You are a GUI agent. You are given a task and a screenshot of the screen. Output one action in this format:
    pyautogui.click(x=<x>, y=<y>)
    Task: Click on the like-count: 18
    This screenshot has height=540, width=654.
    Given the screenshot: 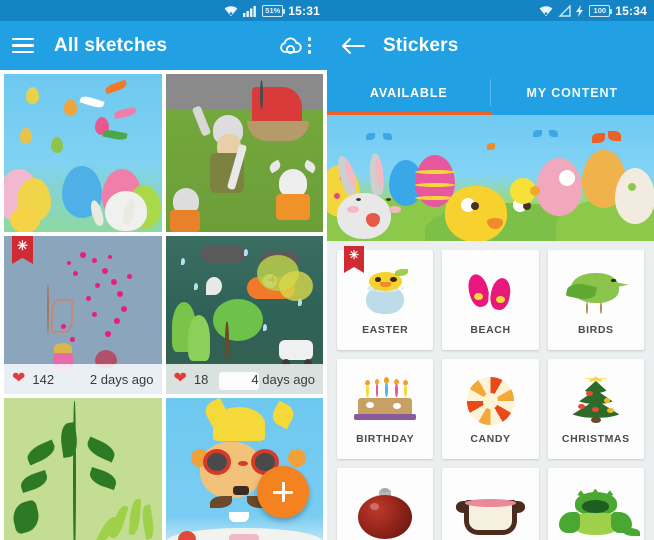 What is the action you would take?
    pyautogui.click(x=201, y=379)
    